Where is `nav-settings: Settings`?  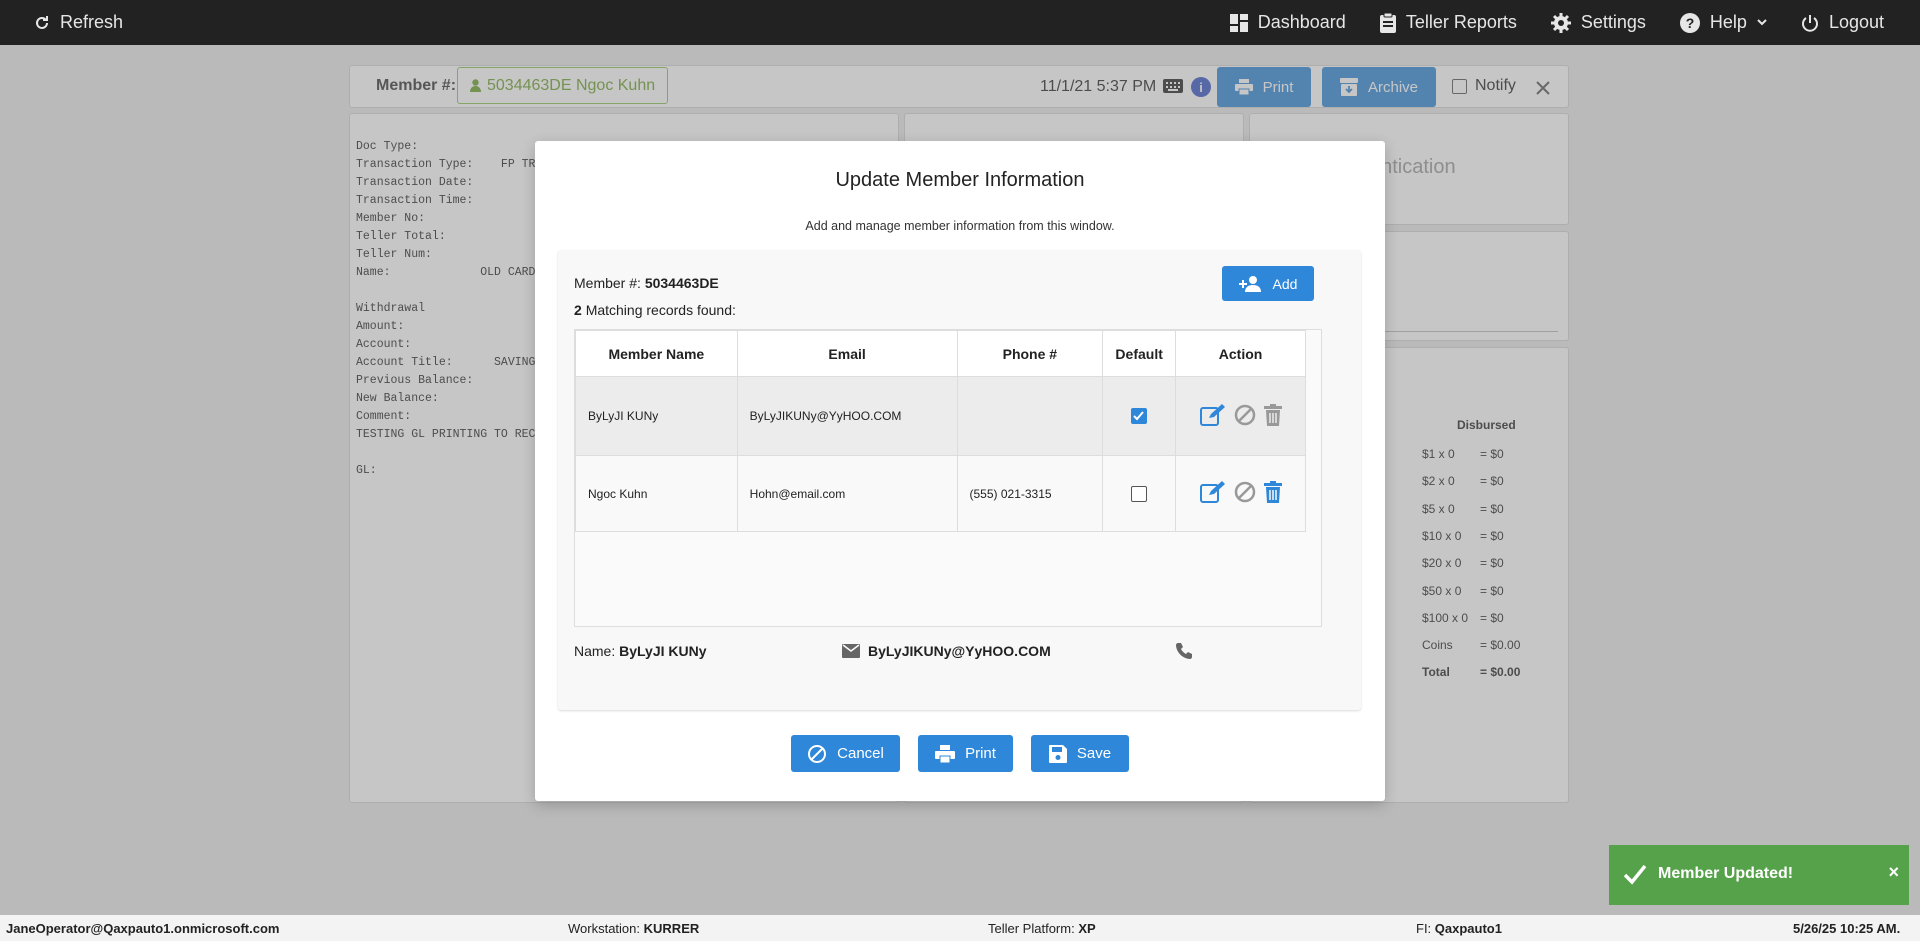 nav-settings: Settings is located at coordinates (1598, 22).